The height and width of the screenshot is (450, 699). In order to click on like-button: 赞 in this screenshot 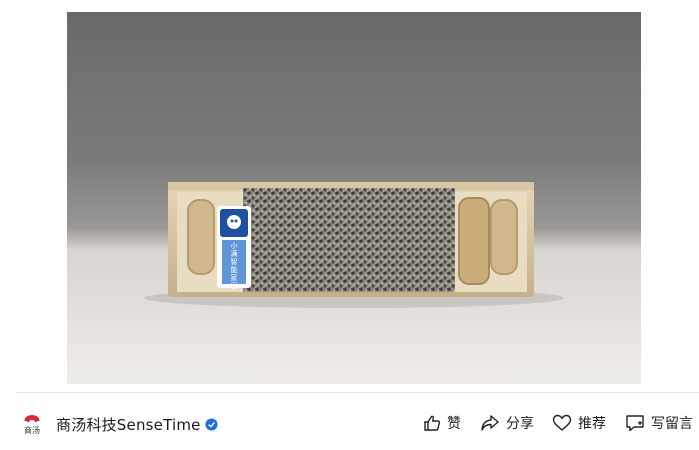, I will do `click(442, 423)`.